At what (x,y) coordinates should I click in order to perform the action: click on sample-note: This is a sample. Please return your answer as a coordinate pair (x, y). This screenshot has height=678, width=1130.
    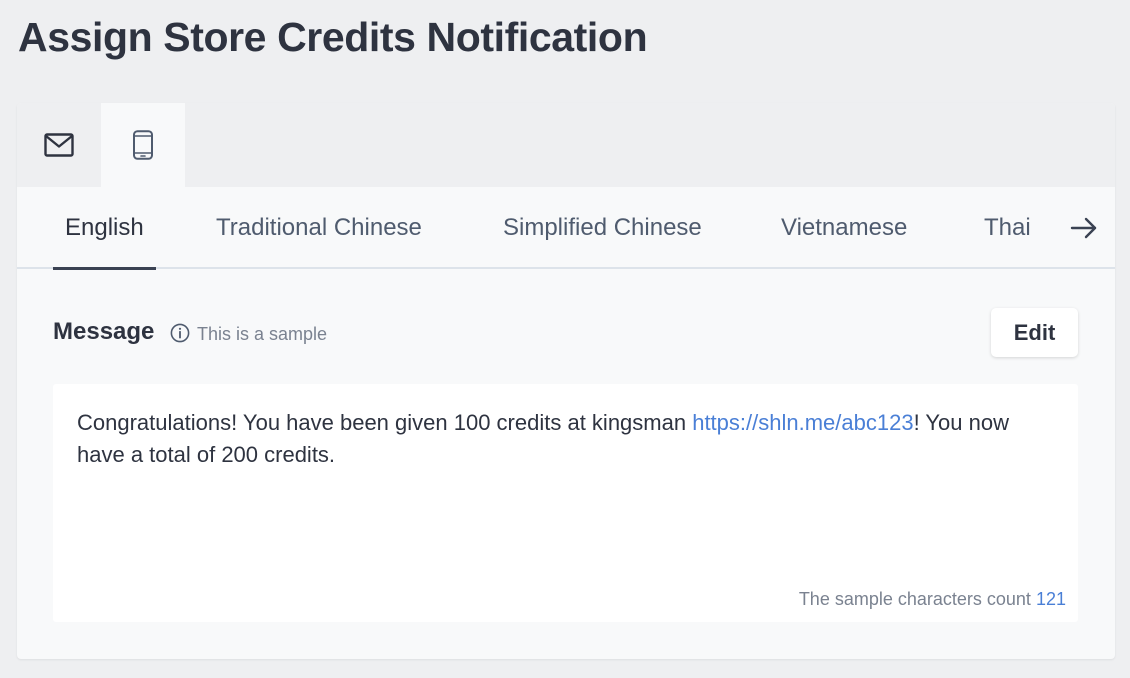
    Looking at the image, I should click on (262, 334).